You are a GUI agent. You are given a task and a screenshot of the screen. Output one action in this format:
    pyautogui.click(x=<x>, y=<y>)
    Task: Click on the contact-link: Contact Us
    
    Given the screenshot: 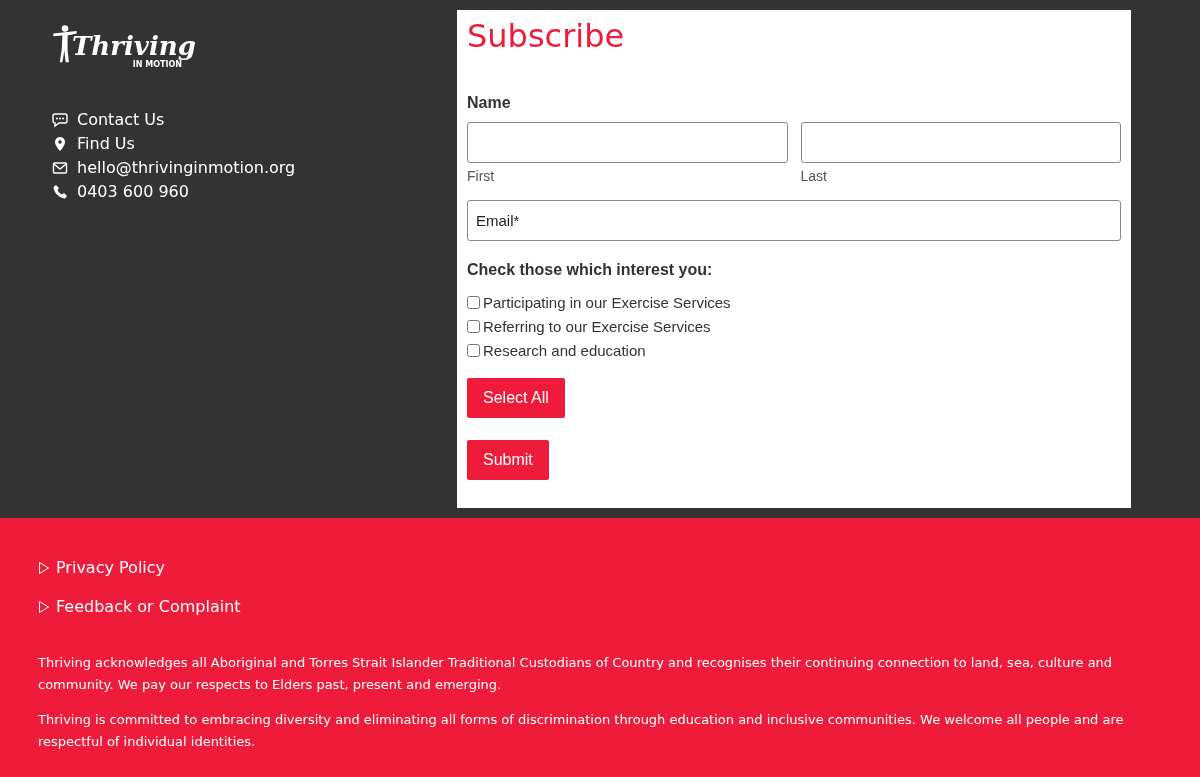 What is the action you would take?
    pyautogui.click(x=121, y=119)
    